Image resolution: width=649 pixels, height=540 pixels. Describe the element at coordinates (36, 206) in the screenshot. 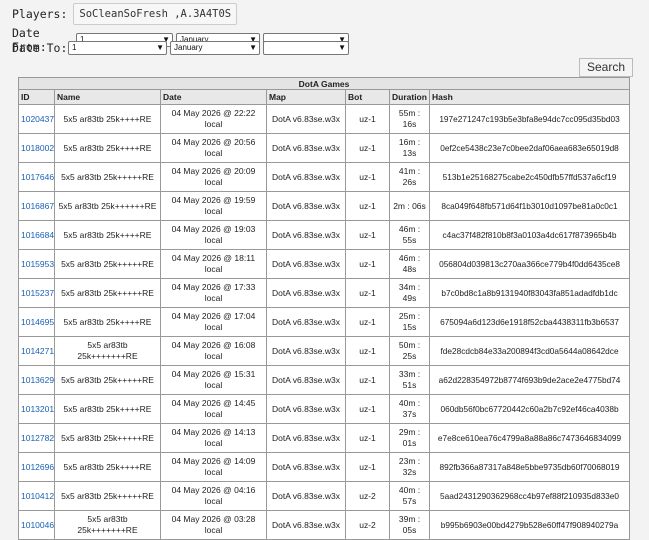

I see `game-id-link: 1016867` at that location.